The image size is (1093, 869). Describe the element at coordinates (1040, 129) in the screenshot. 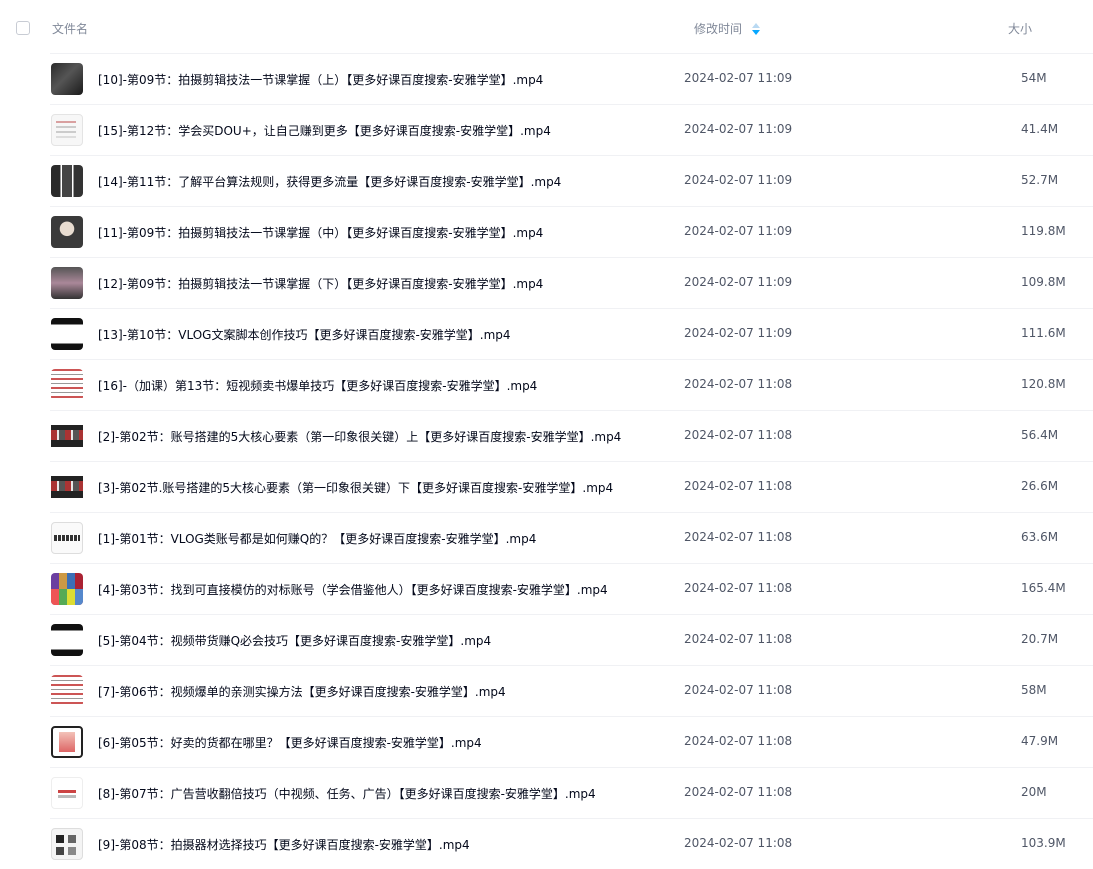

I see `file-size: 41.4M` at that location.